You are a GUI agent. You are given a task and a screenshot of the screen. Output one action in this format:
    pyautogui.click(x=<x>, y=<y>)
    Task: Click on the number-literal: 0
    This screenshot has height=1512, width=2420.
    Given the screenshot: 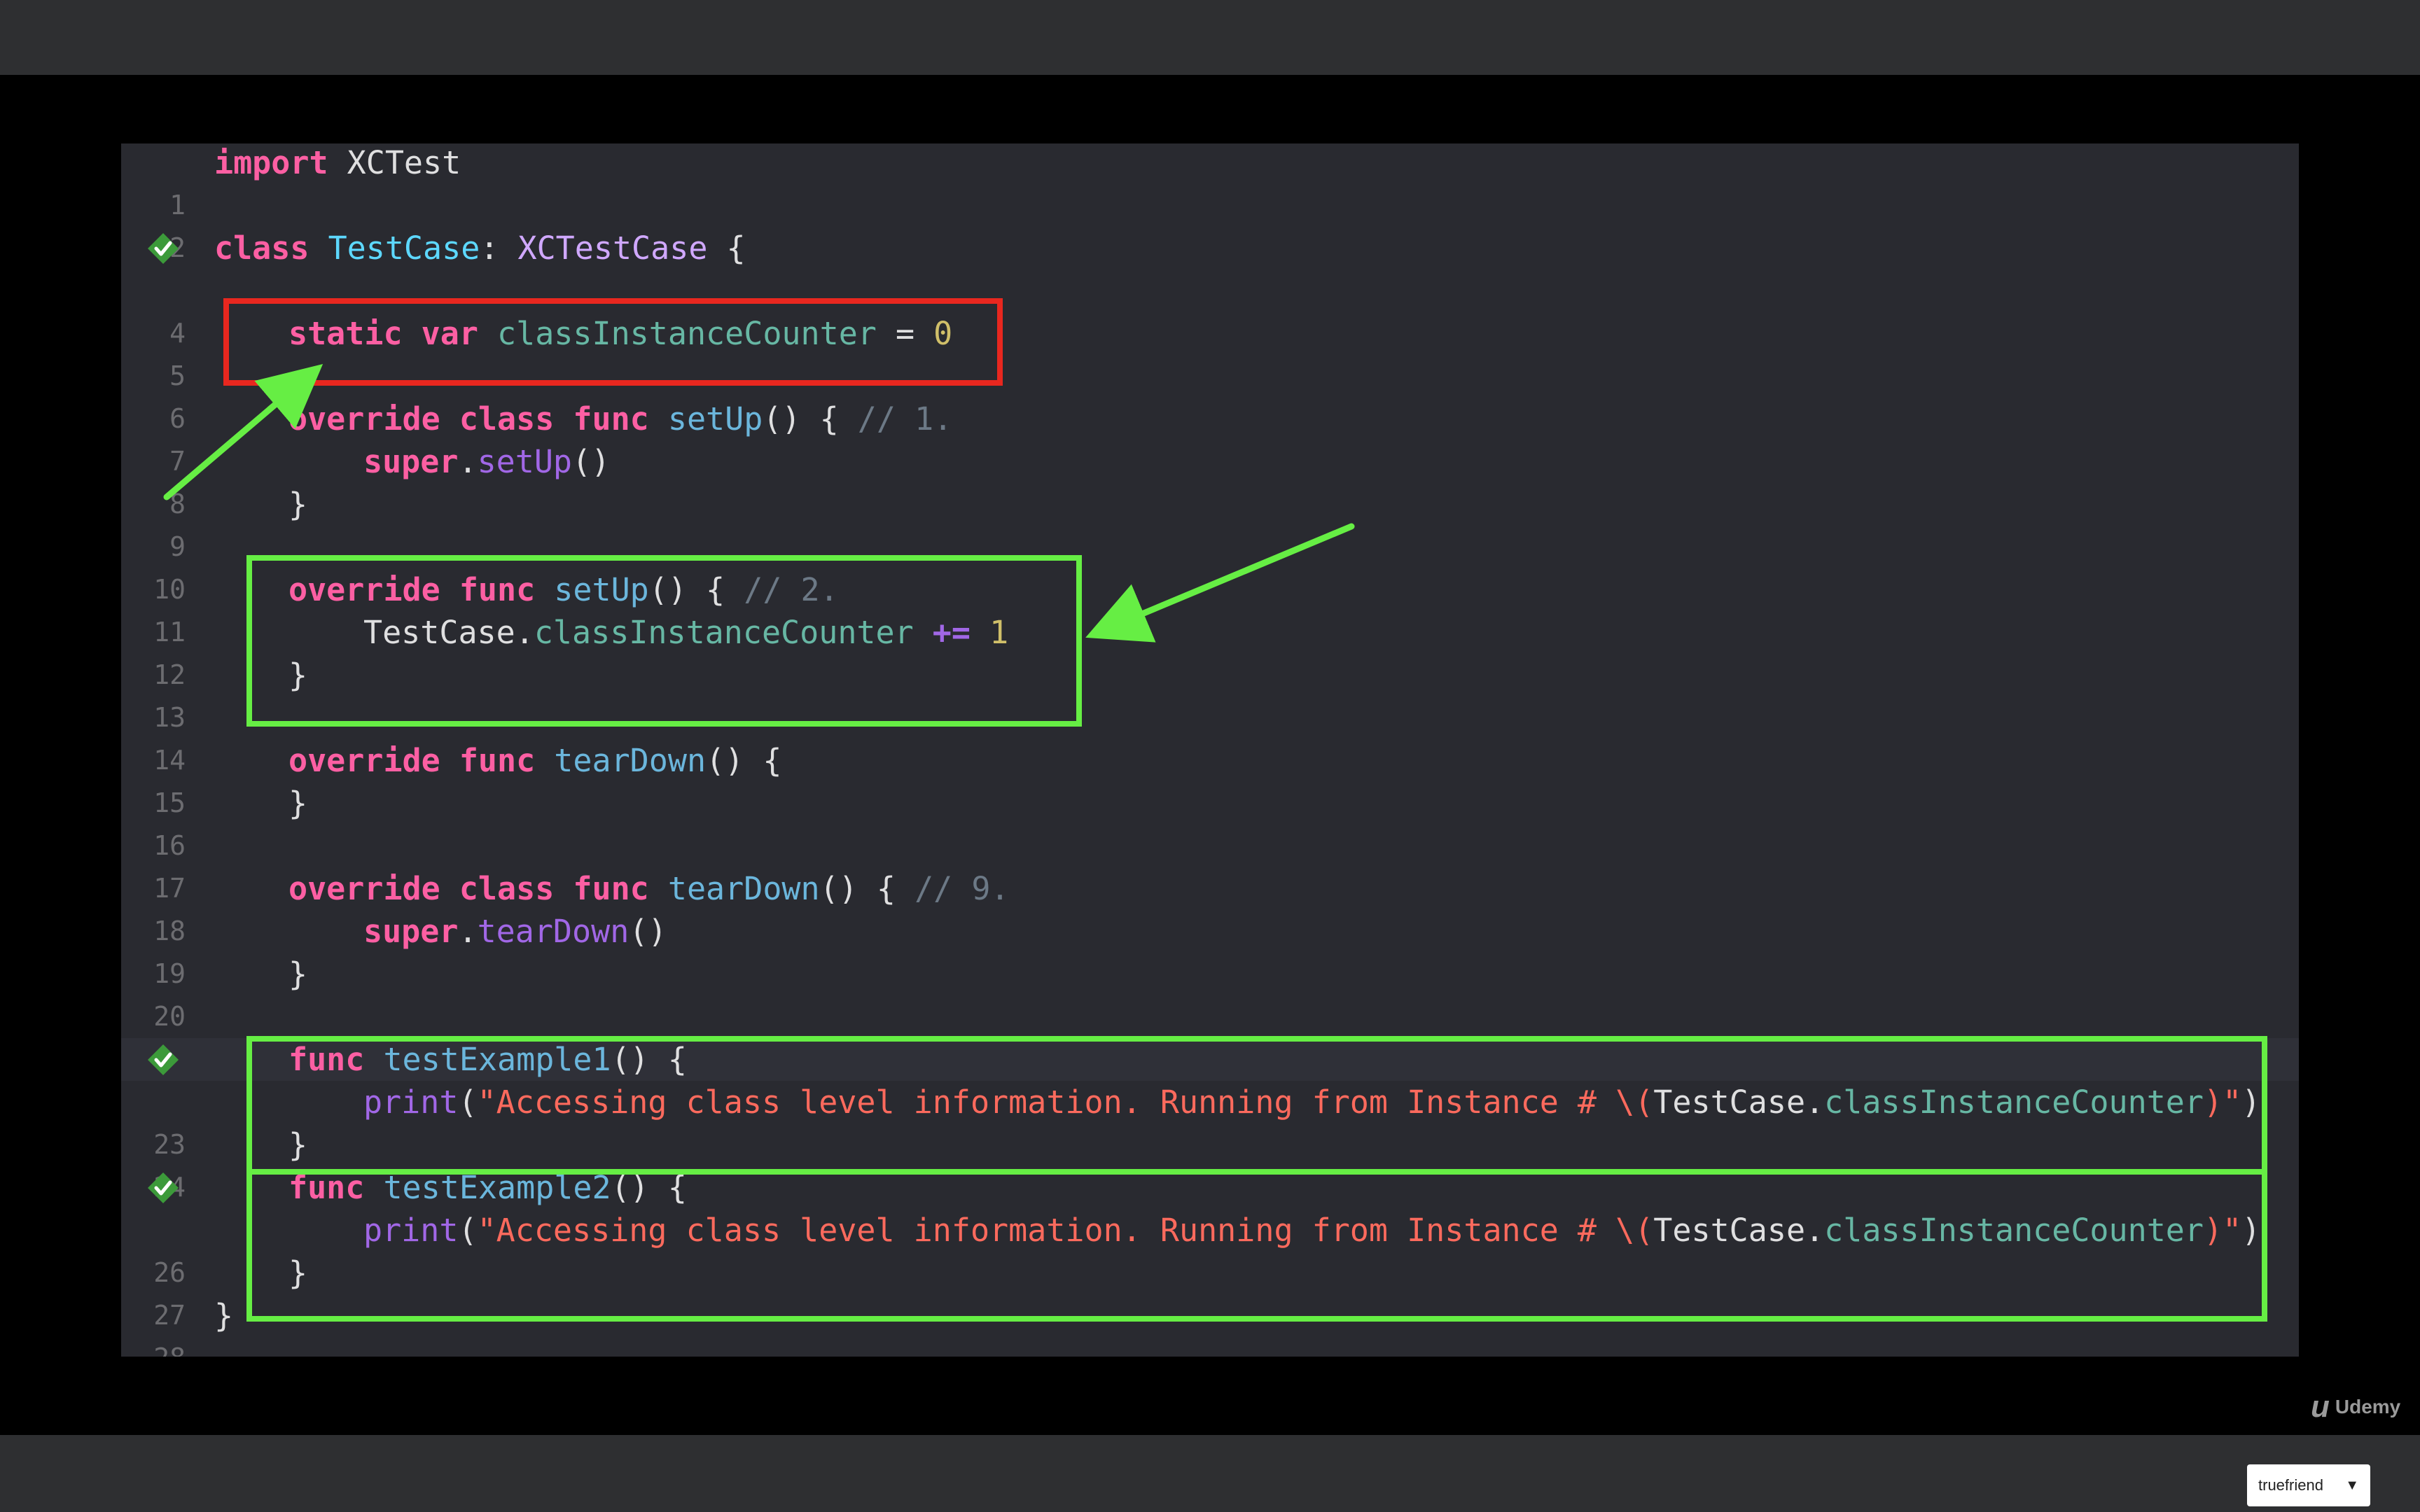 What is the action you would take?
    pyautogui.click(x=943, y=333)
    